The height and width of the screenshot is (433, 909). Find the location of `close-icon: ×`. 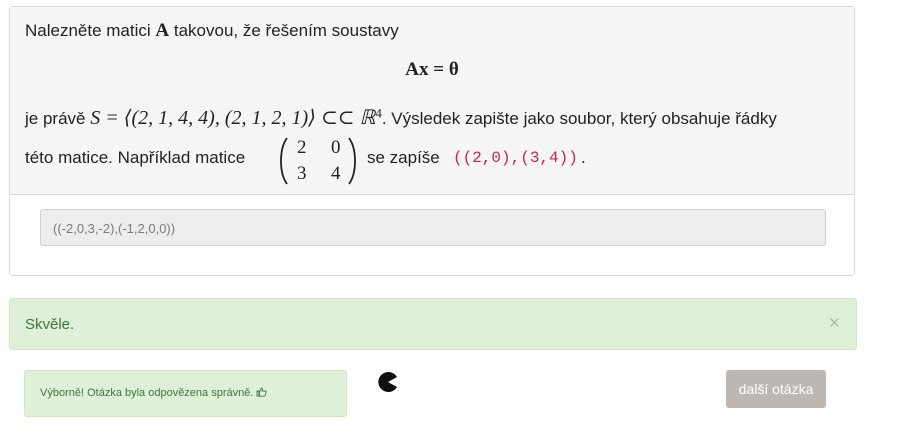

close-icon: × is located at coordinates (834, 324).